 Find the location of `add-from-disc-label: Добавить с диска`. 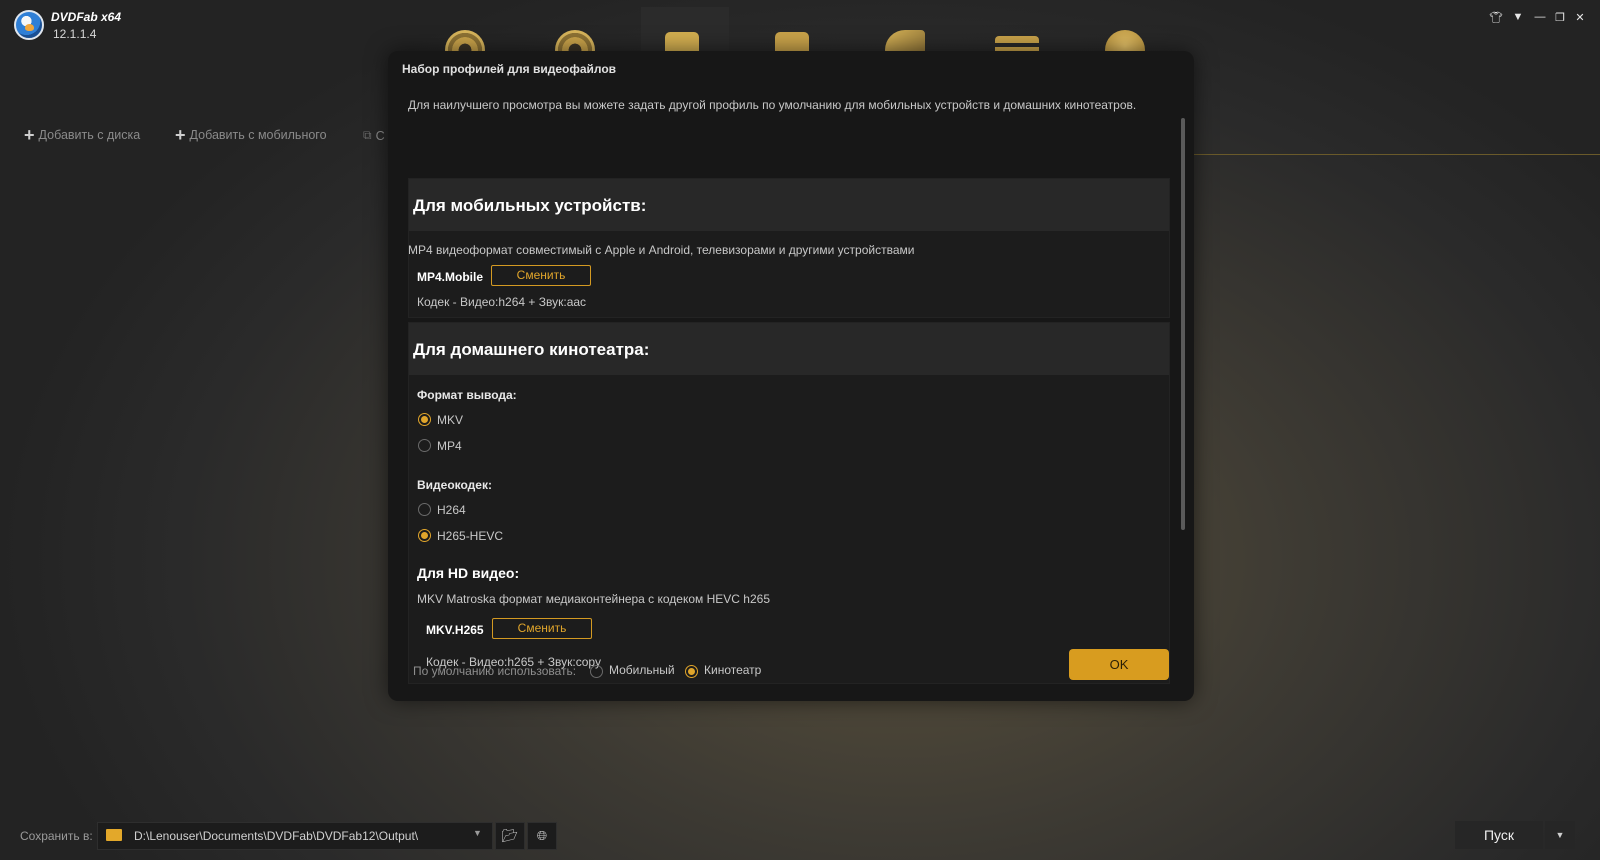

add-from-disc-label: Добавить с диска is located at coordinates (89, 135).